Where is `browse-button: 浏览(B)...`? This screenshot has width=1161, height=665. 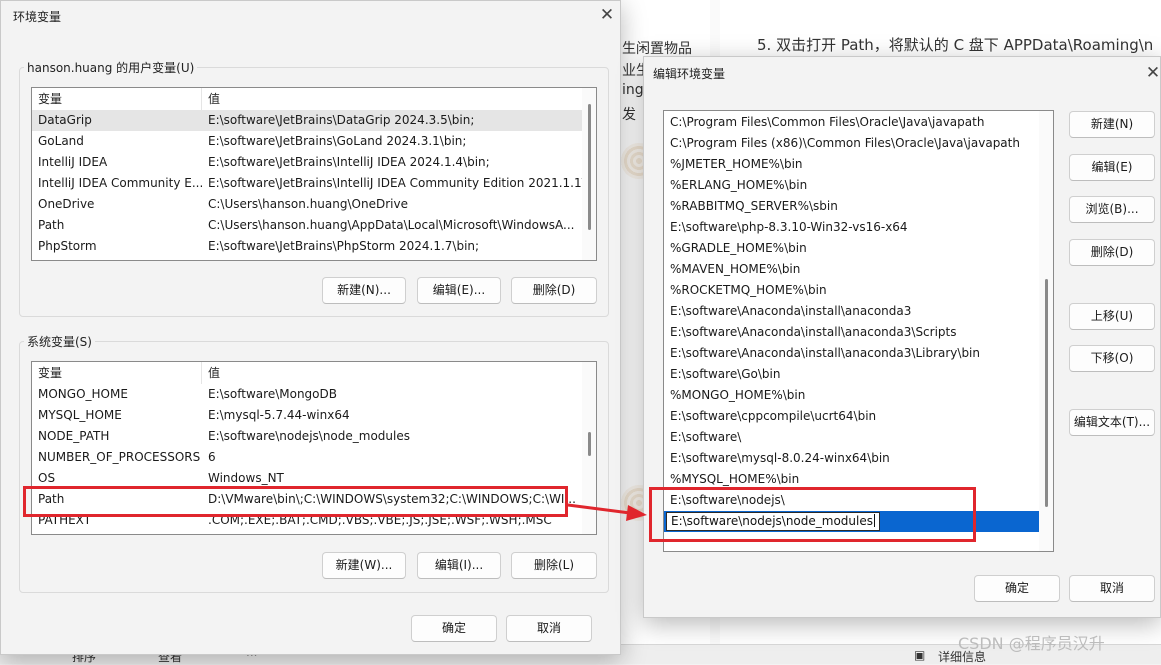 browse-button: 浏览(B)... is located at coordinates (1112, 209).